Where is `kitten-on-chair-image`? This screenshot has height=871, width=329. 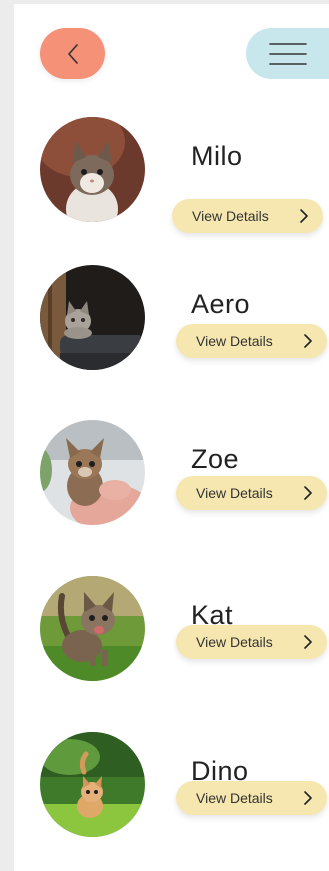
kitten-on-chair-image is located at coordinates (92, 317).